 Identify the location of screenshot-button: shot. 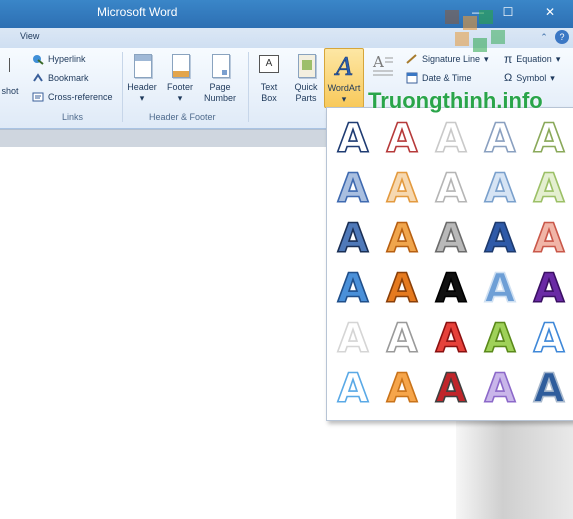
(11, 76).